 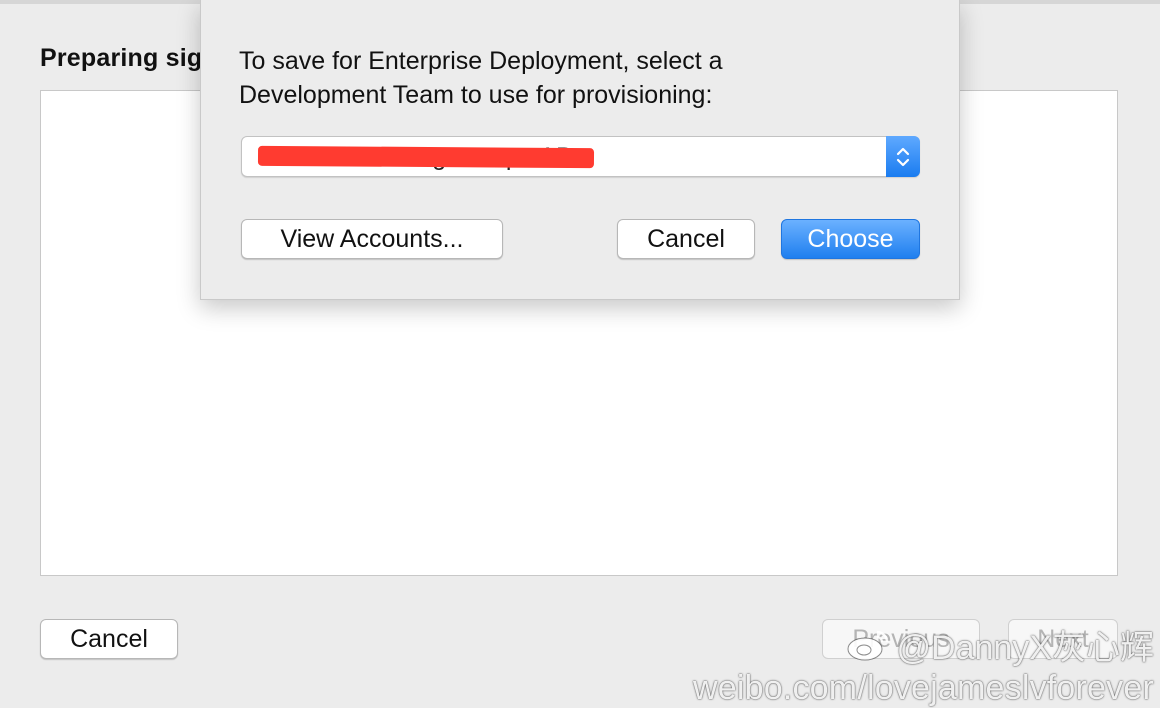 What do you see at coordinates (867, 645) in the screenshot?
I see `weibo-logo-icon` at bounding box center [867, 645].